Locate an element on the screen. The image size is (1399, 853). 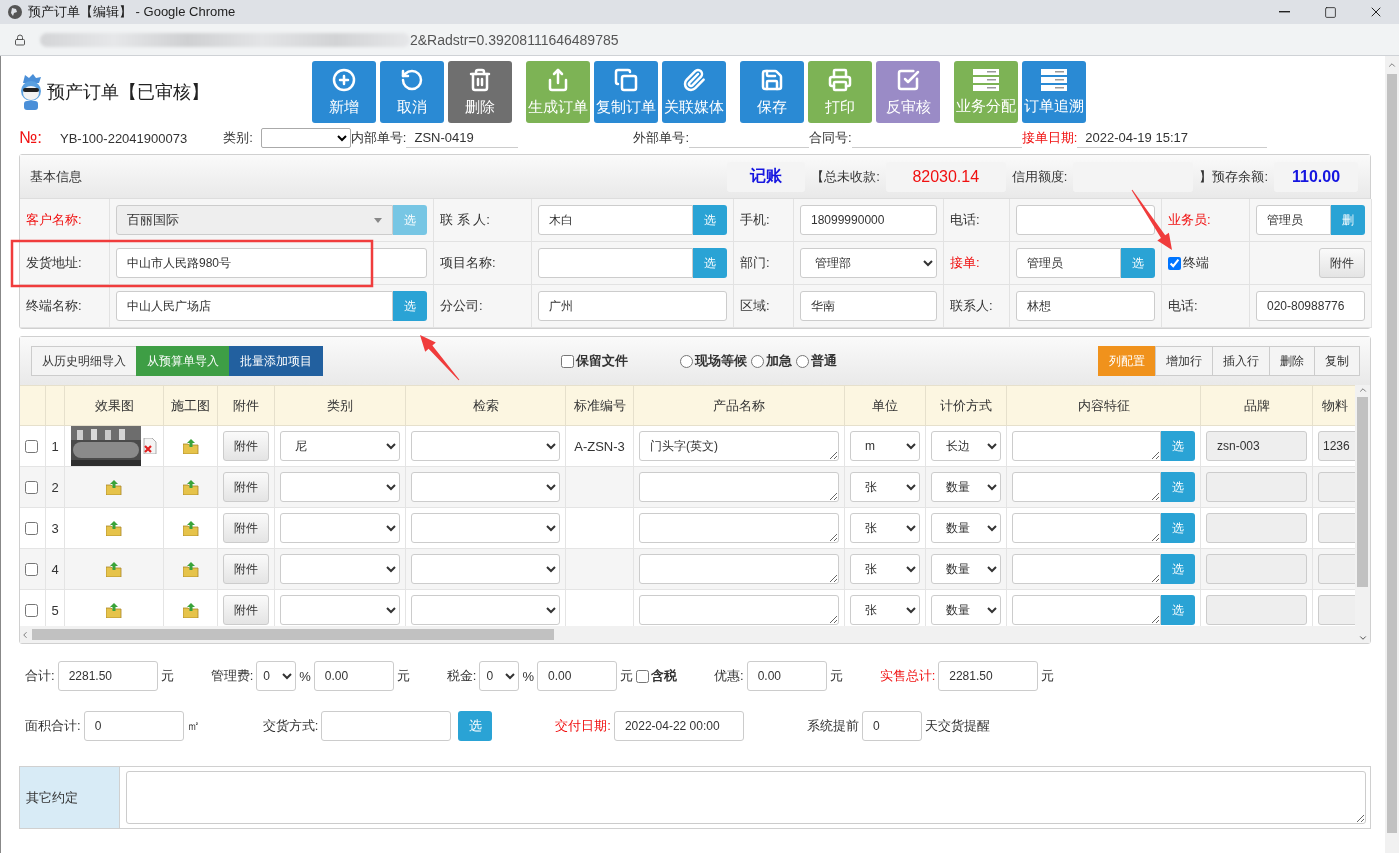
toolbar-button: 复制订单 is located at coordinates (626, 92).